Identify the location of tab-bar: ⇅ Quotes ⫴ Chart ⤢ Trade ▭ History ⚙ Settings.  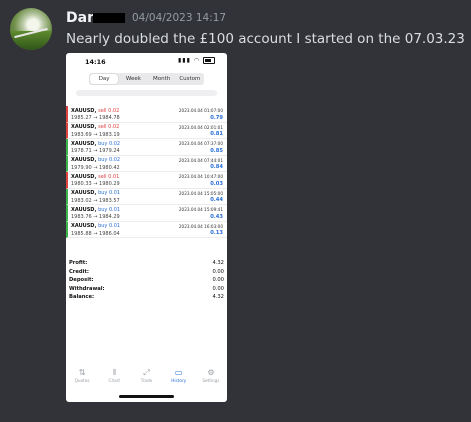
(146, 378).